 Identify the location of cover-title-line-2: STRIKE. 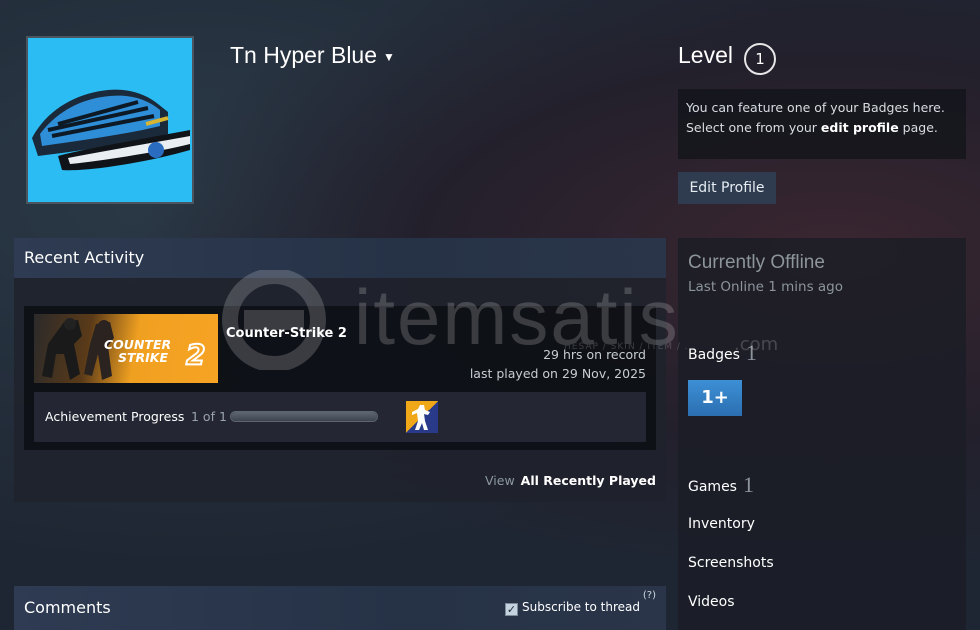
(143, 357).